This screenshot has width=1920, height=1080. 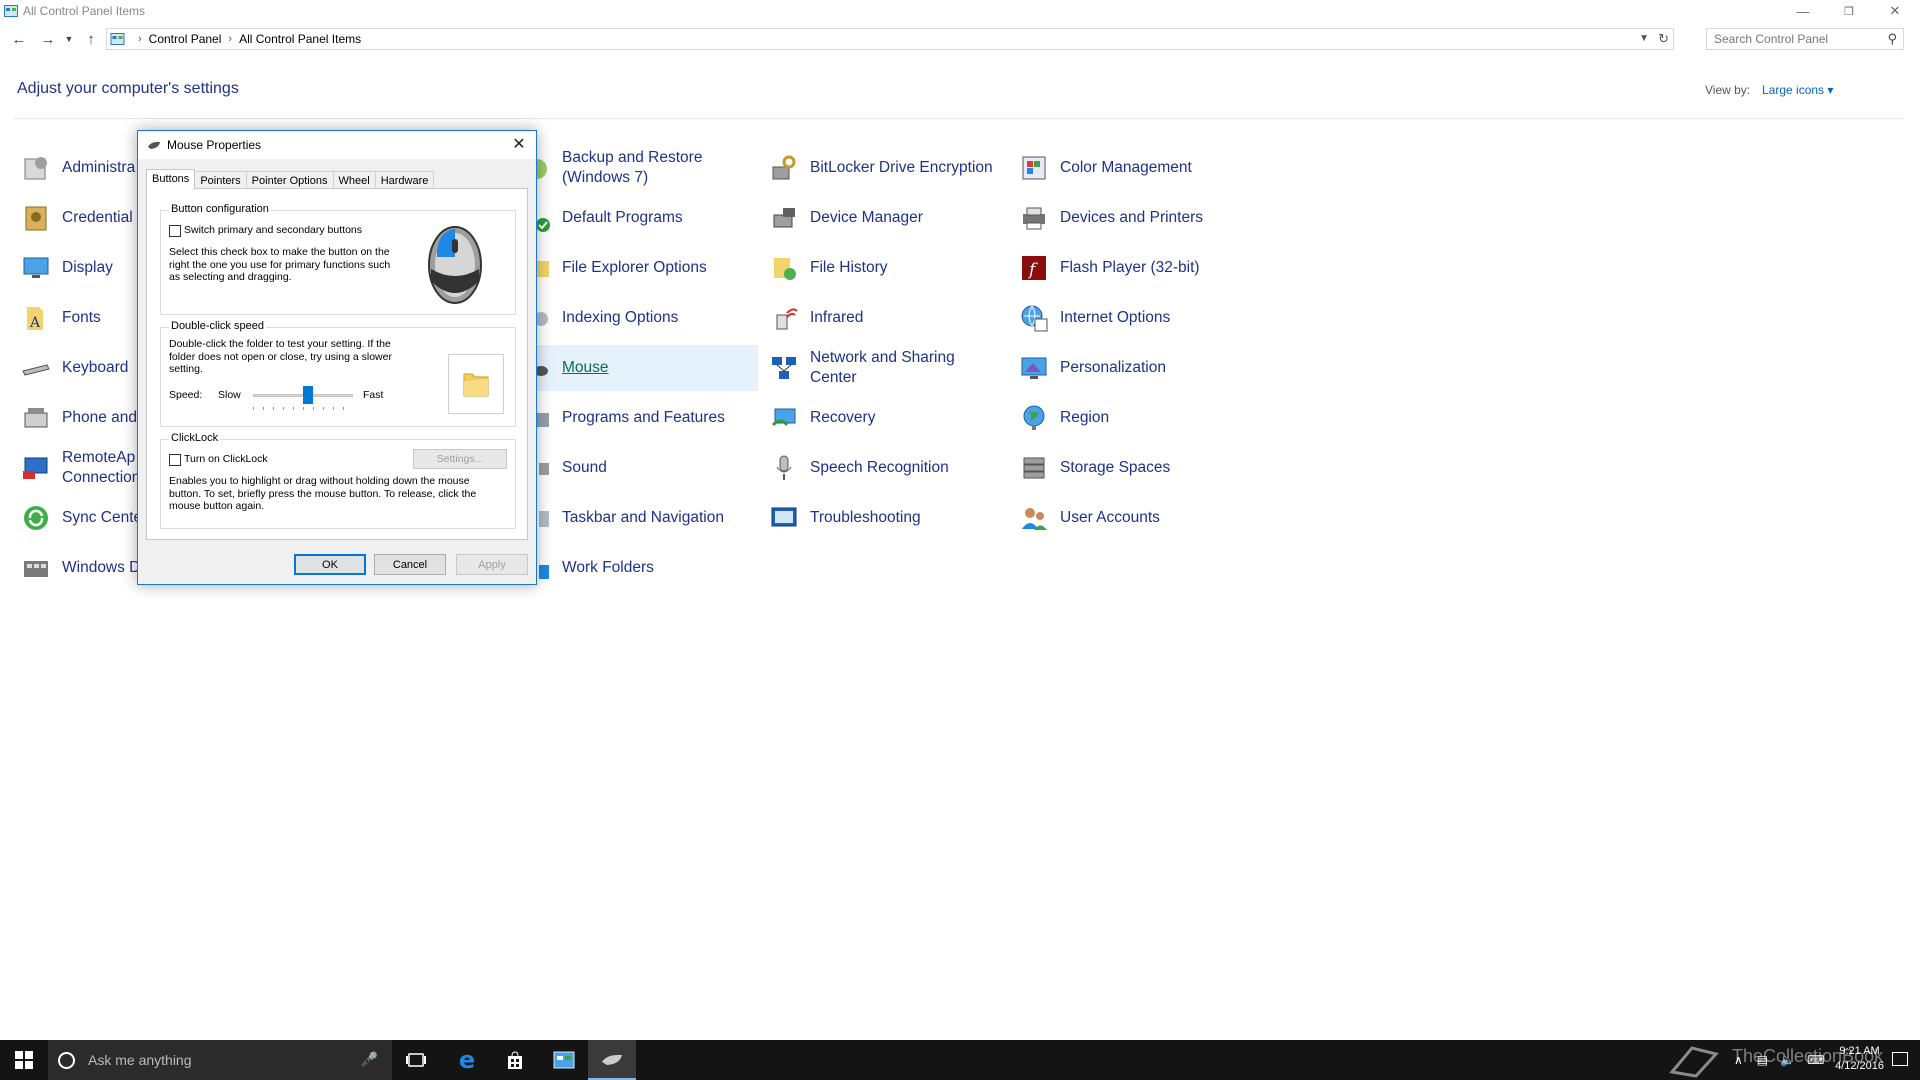 I want to click on item-file-explorer-options: File Explorer Options, so click(x=613, y=268).